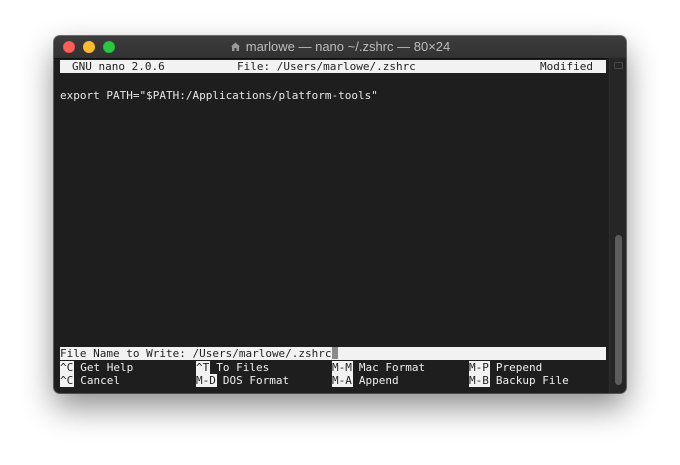  I want to click on scrollbar, so click(617, 225).